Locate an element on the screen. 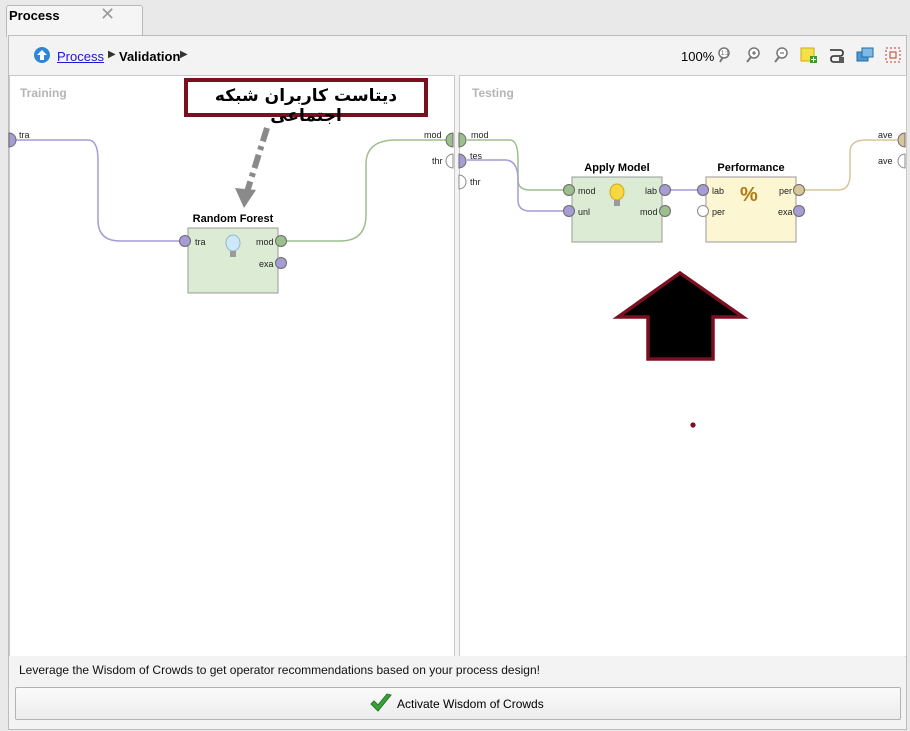 The height and width of the screenshot is (731, 910). port-tra-in is located at coordinates (12, 140).